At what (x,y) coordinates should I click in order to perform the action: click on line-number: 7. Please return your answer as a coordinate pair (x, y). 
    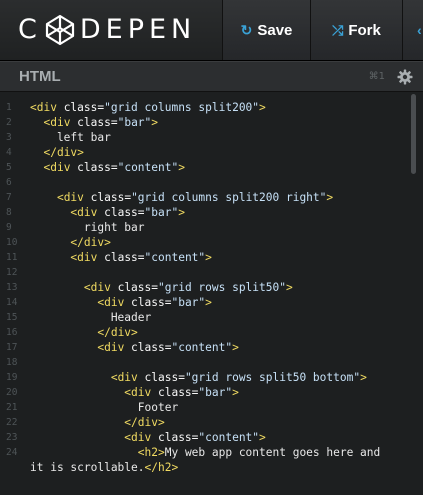
    Looking at the image, I should click on (9, 197).